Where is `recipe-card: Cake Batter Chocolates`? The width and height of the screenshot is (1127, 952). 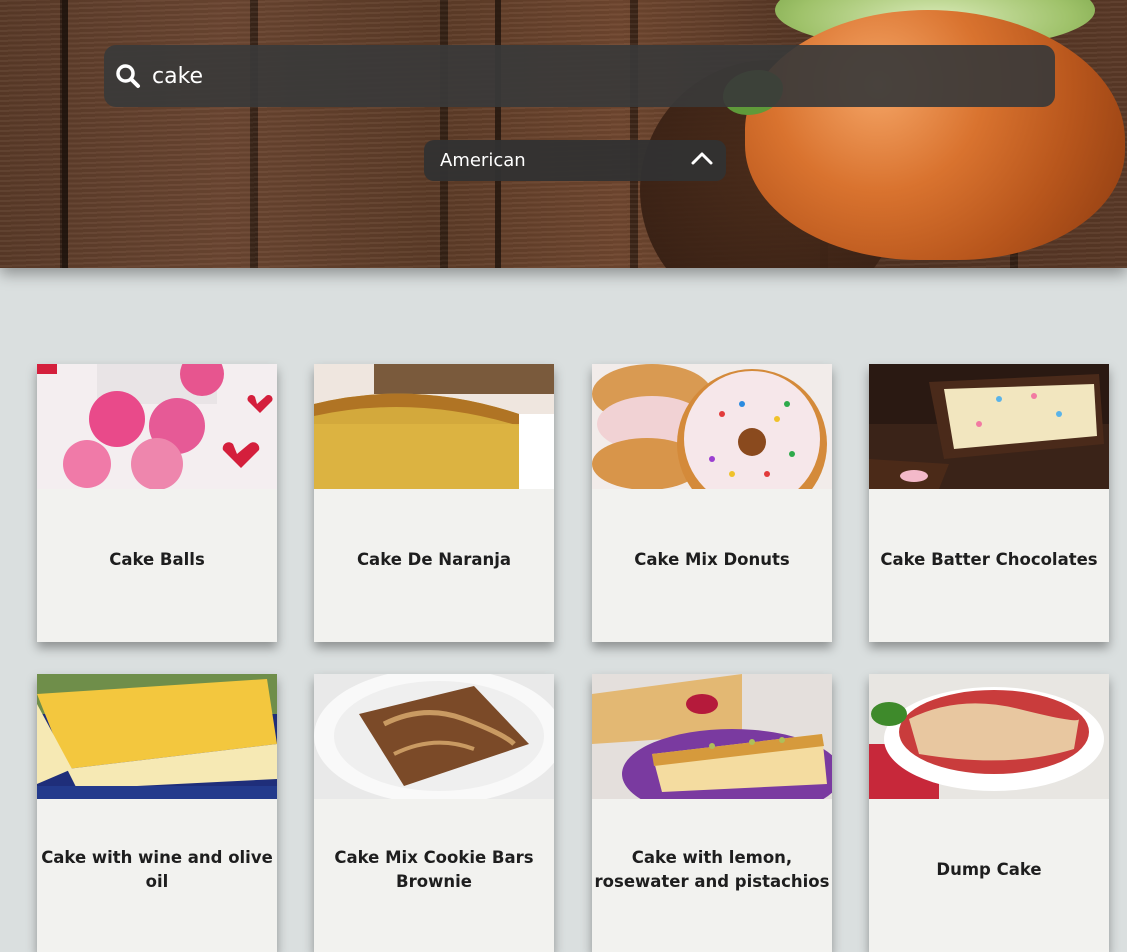
recipe-card: Cake Batter Chocolates is located at coordinates (989, 503).